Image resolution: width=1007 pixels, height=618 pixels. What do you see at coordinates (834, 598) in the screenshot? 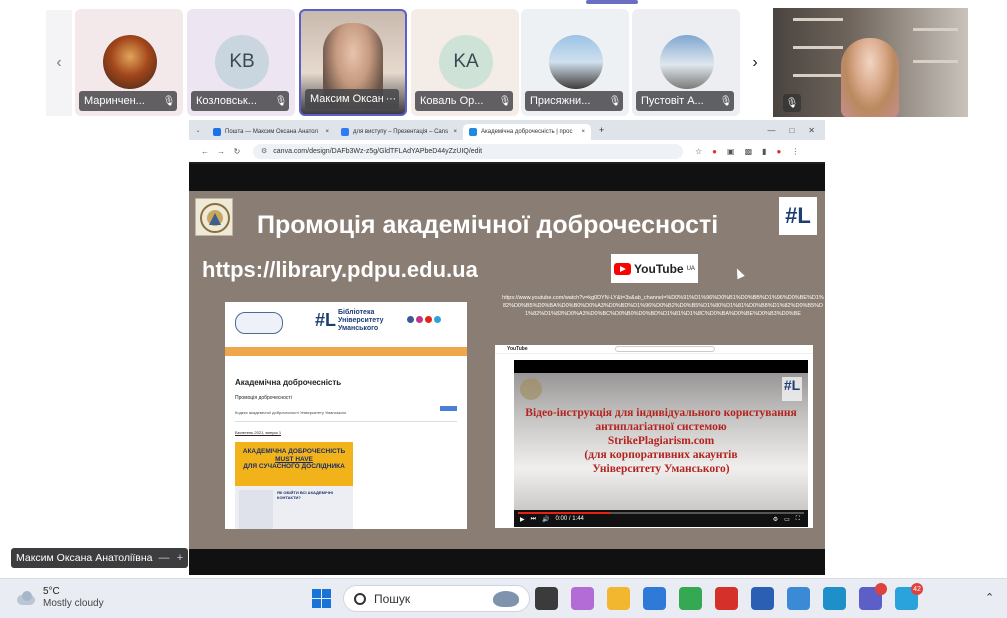
I see `edge-icon` at bounding box center [834, 598].